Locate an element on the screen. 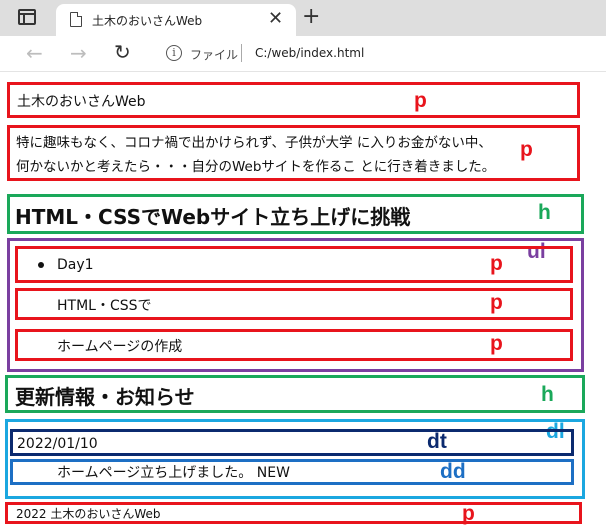 This screenshot has height=528, width=606. list-item-1: Day1 is located at coordinates (75, 265).